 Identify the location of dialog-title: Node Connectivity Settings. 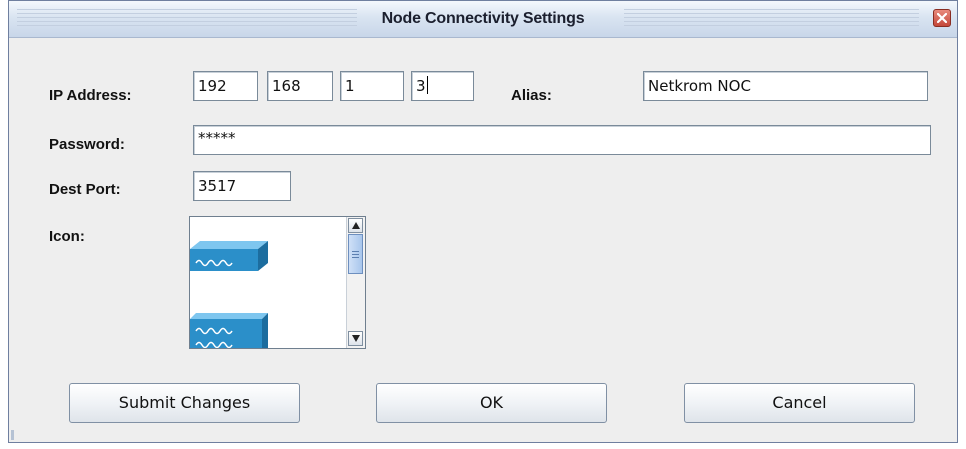
(483, 18).